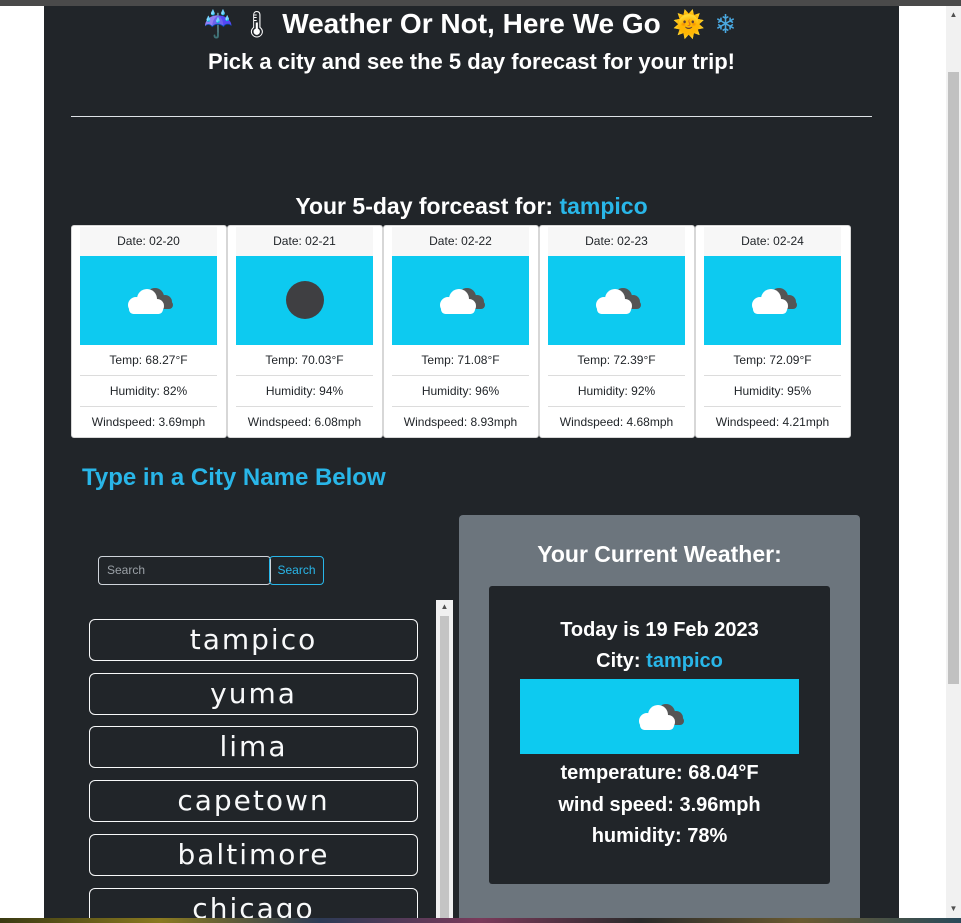 This screenshot has height=923, width=961. Describe the element at coordinates (471, 116) in the screenshot. I see `header-divider` at that location.